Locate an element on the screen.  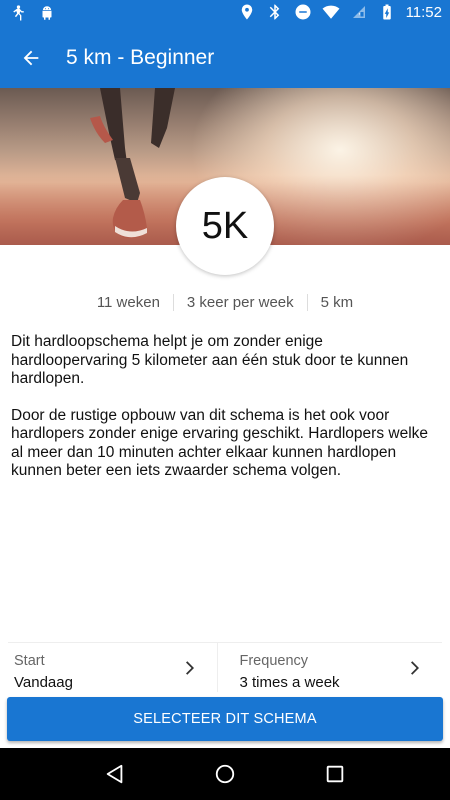
location-icon is located at coordinates (247, 12).